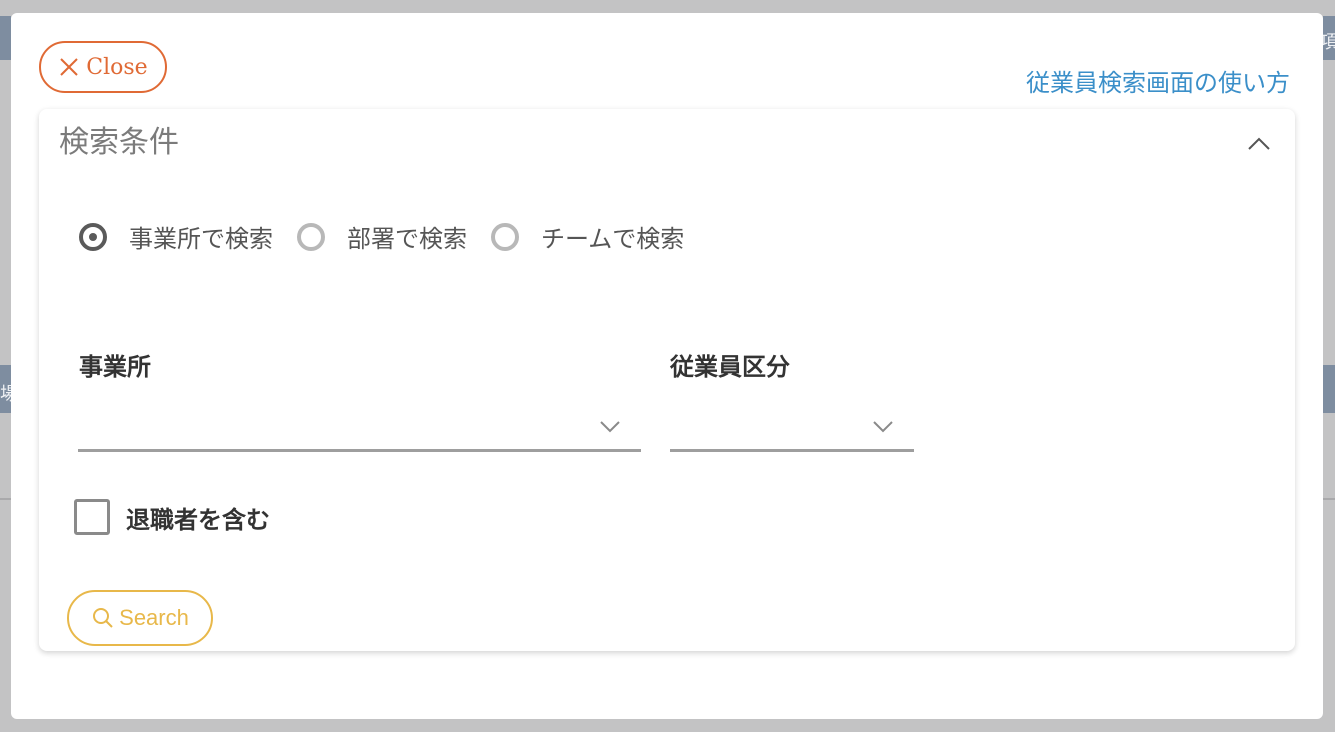  I want to click on radio-search-by-office: 事業所で検索, so click(176, 236).